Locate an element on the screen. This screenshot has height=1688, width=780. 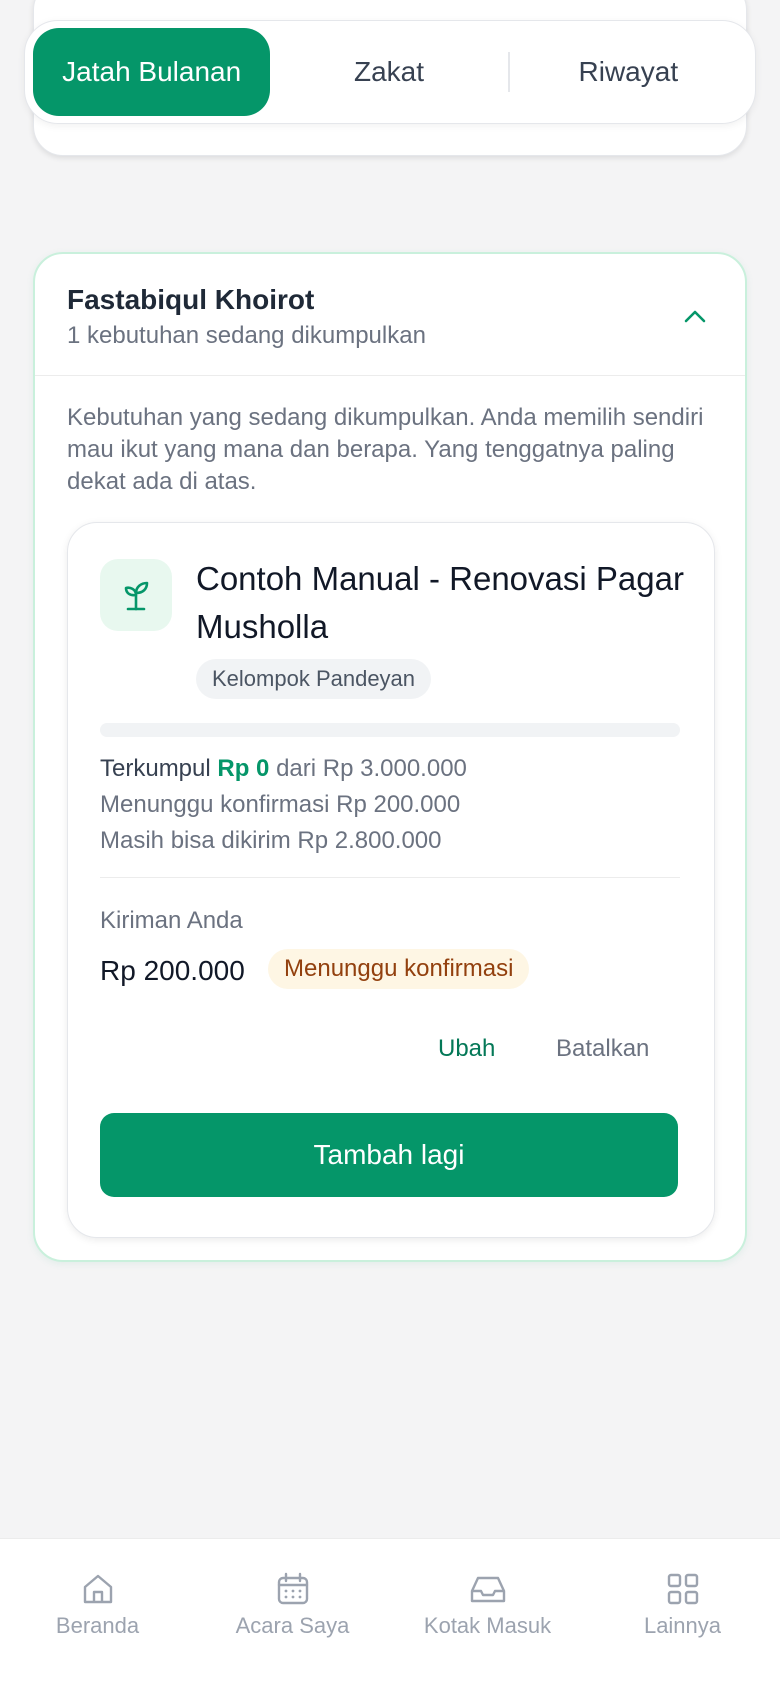
group-subtitle: 1 kebutuhan sedang dikumpulkan is located at coordinates (246, 335).